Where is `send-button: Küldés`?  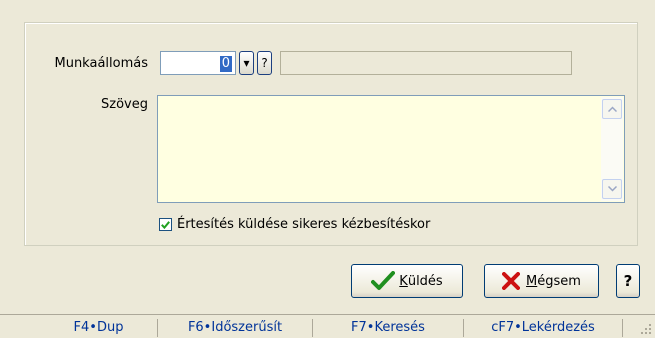 send-button: Küldés is located at coordinates (407, 281).